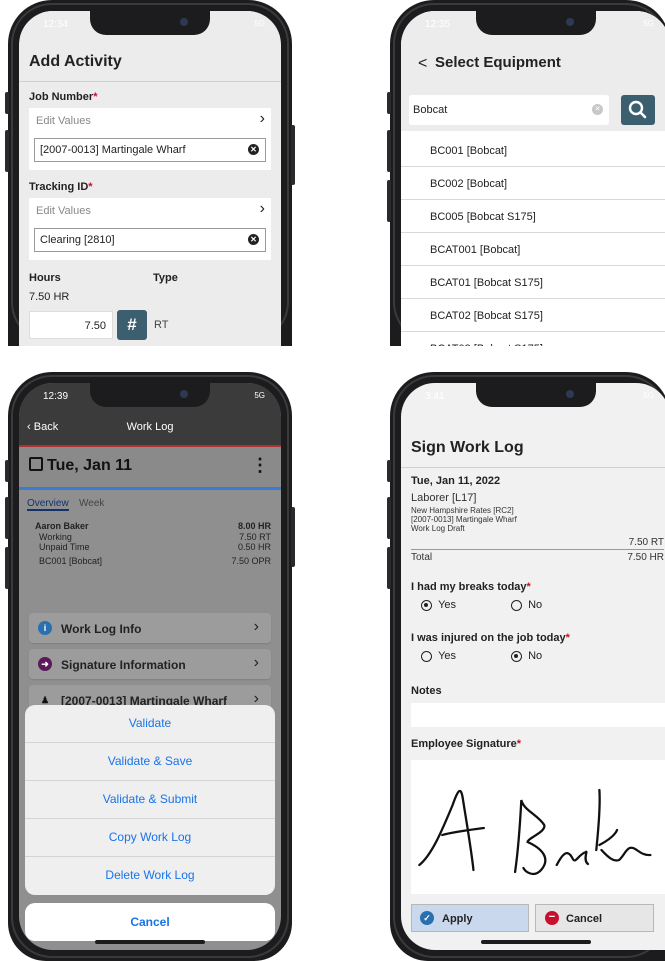 Image resolution: width=665 pixels, height=961 pixels. Describe the element at coordinates (150, 762) in the screenshot. I see `validate-save-button: Validate & Save` at that location.